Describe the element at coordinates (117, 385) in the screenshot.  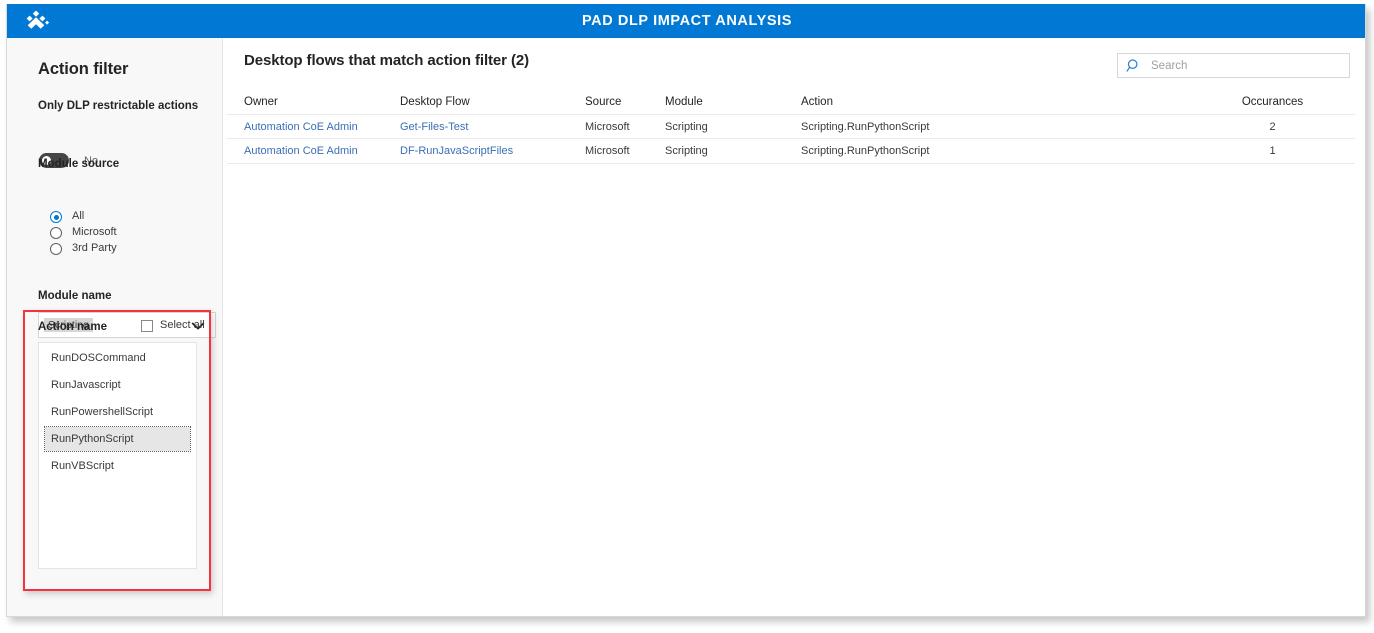
I see `list-item: RunJavascript` at that location.